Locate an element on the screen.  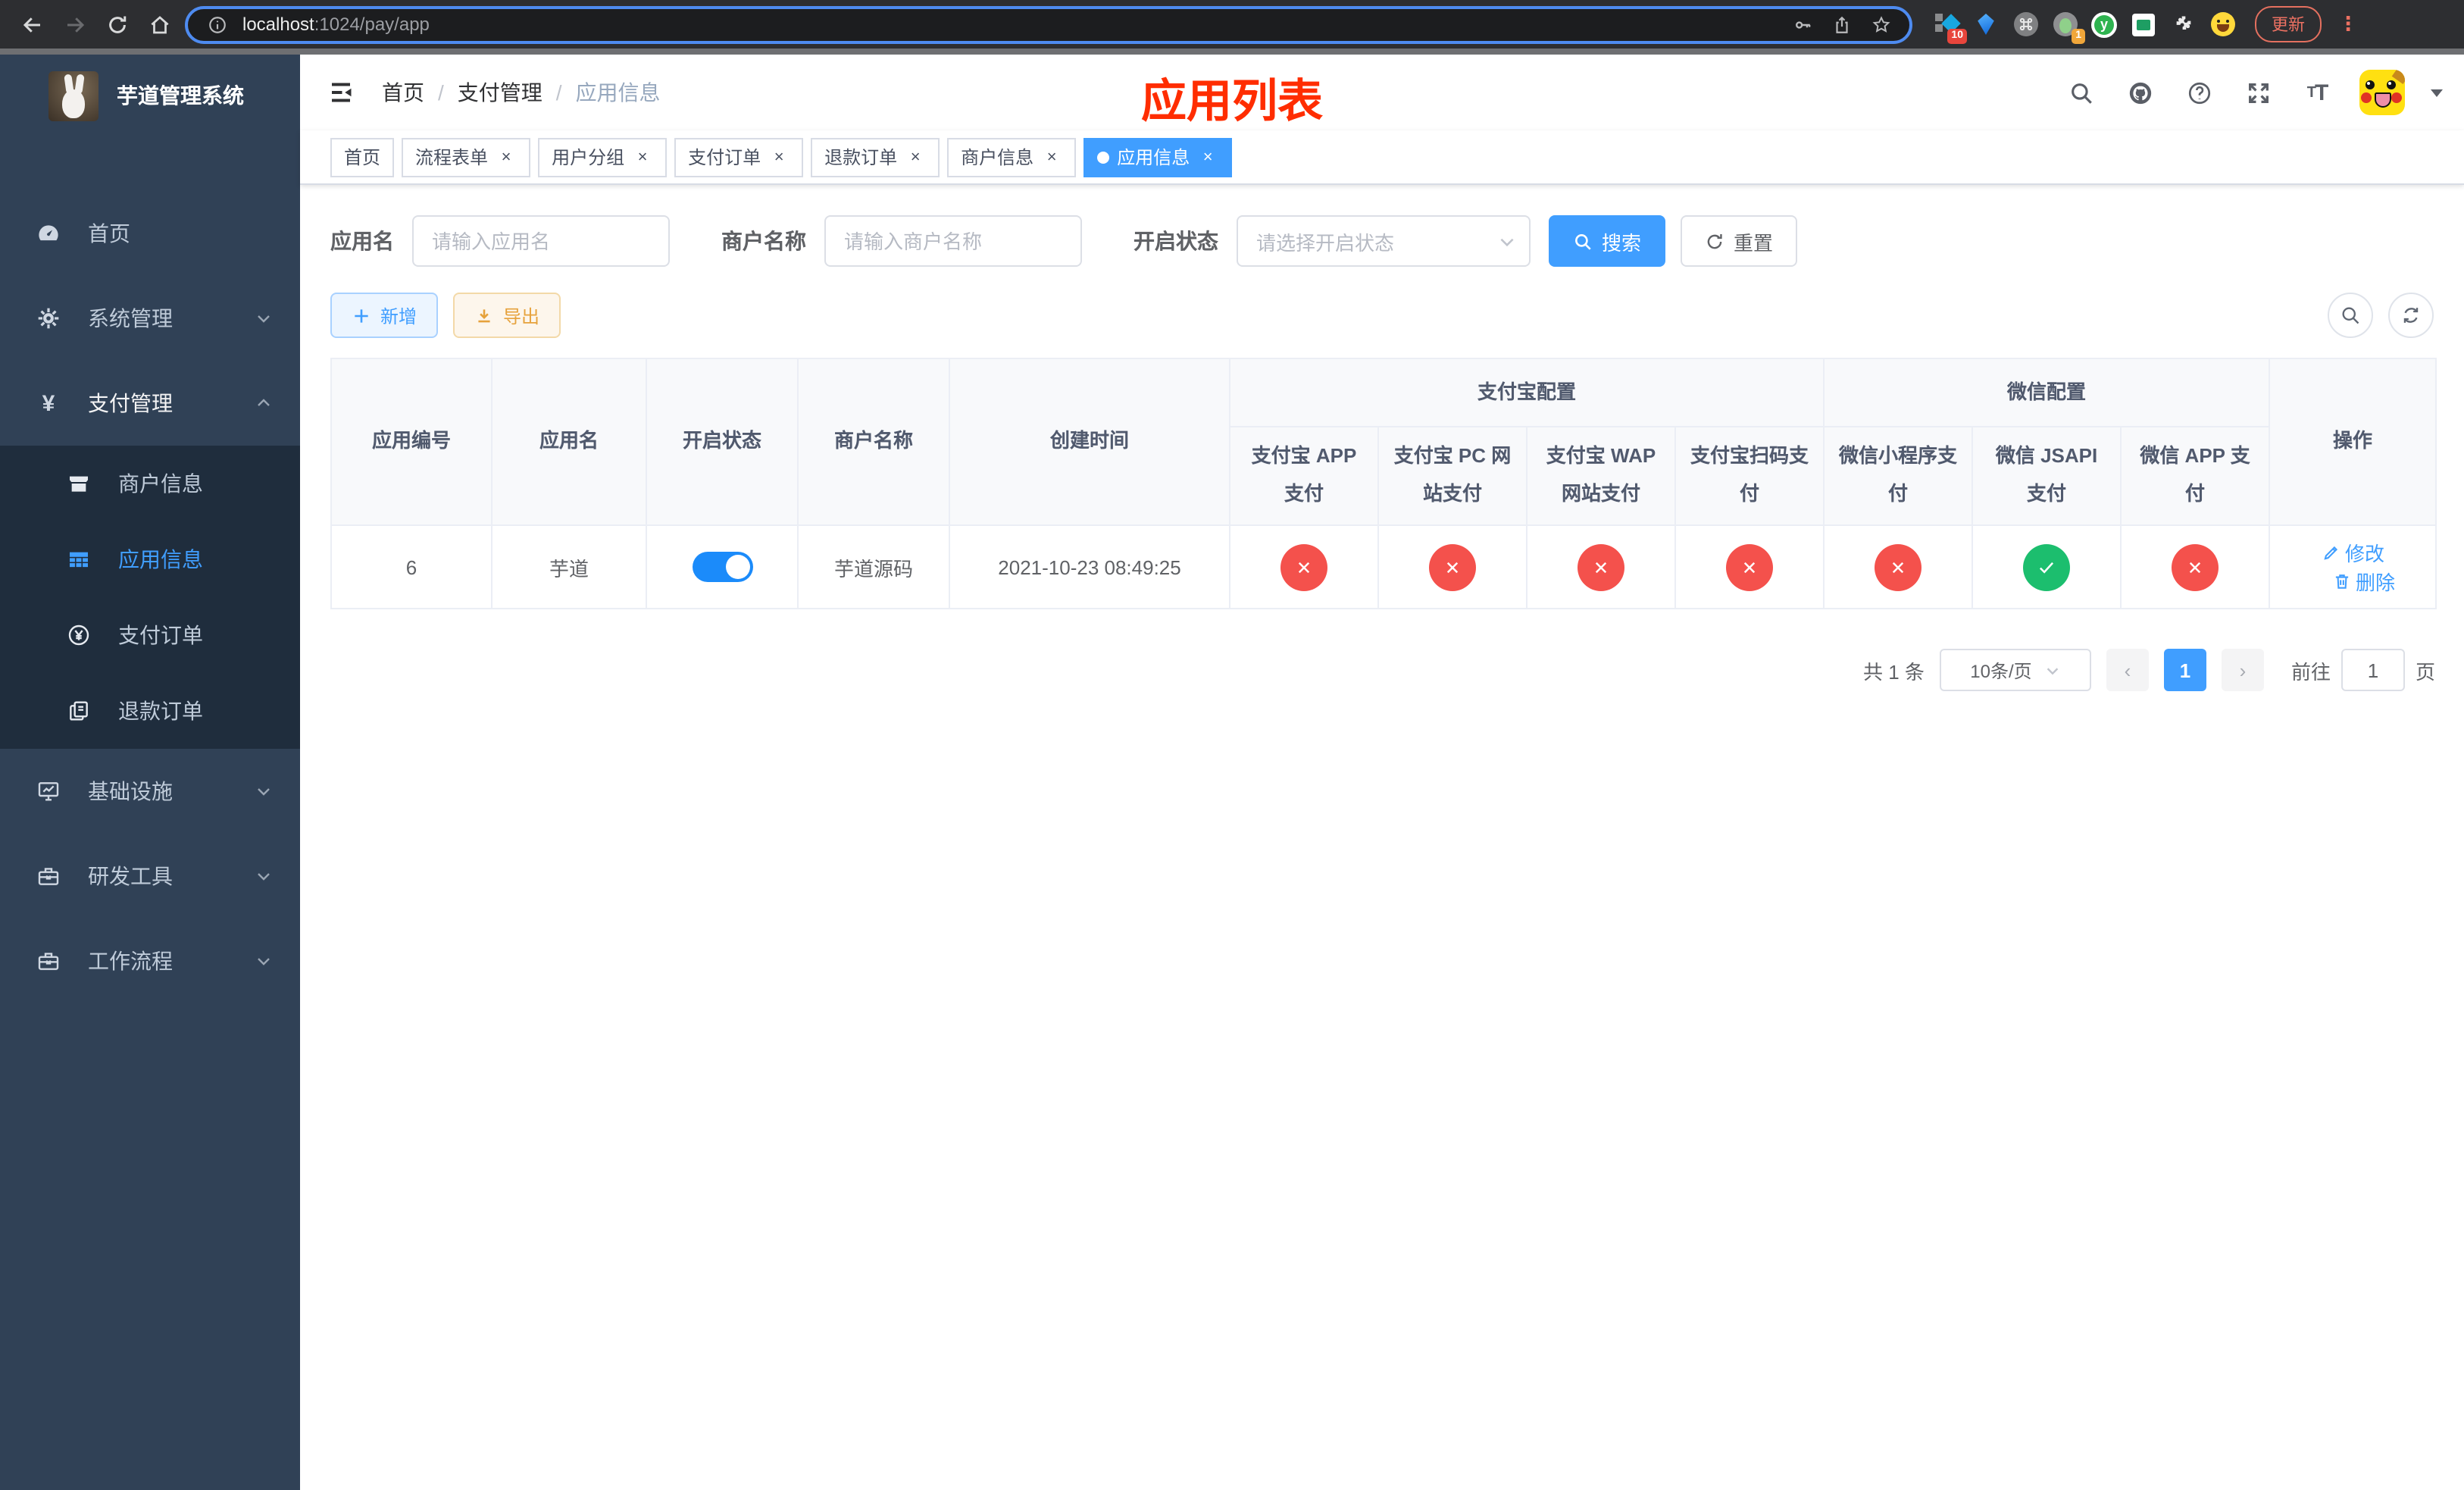
extension-gem-icon is located at coordinates (1986, 24).